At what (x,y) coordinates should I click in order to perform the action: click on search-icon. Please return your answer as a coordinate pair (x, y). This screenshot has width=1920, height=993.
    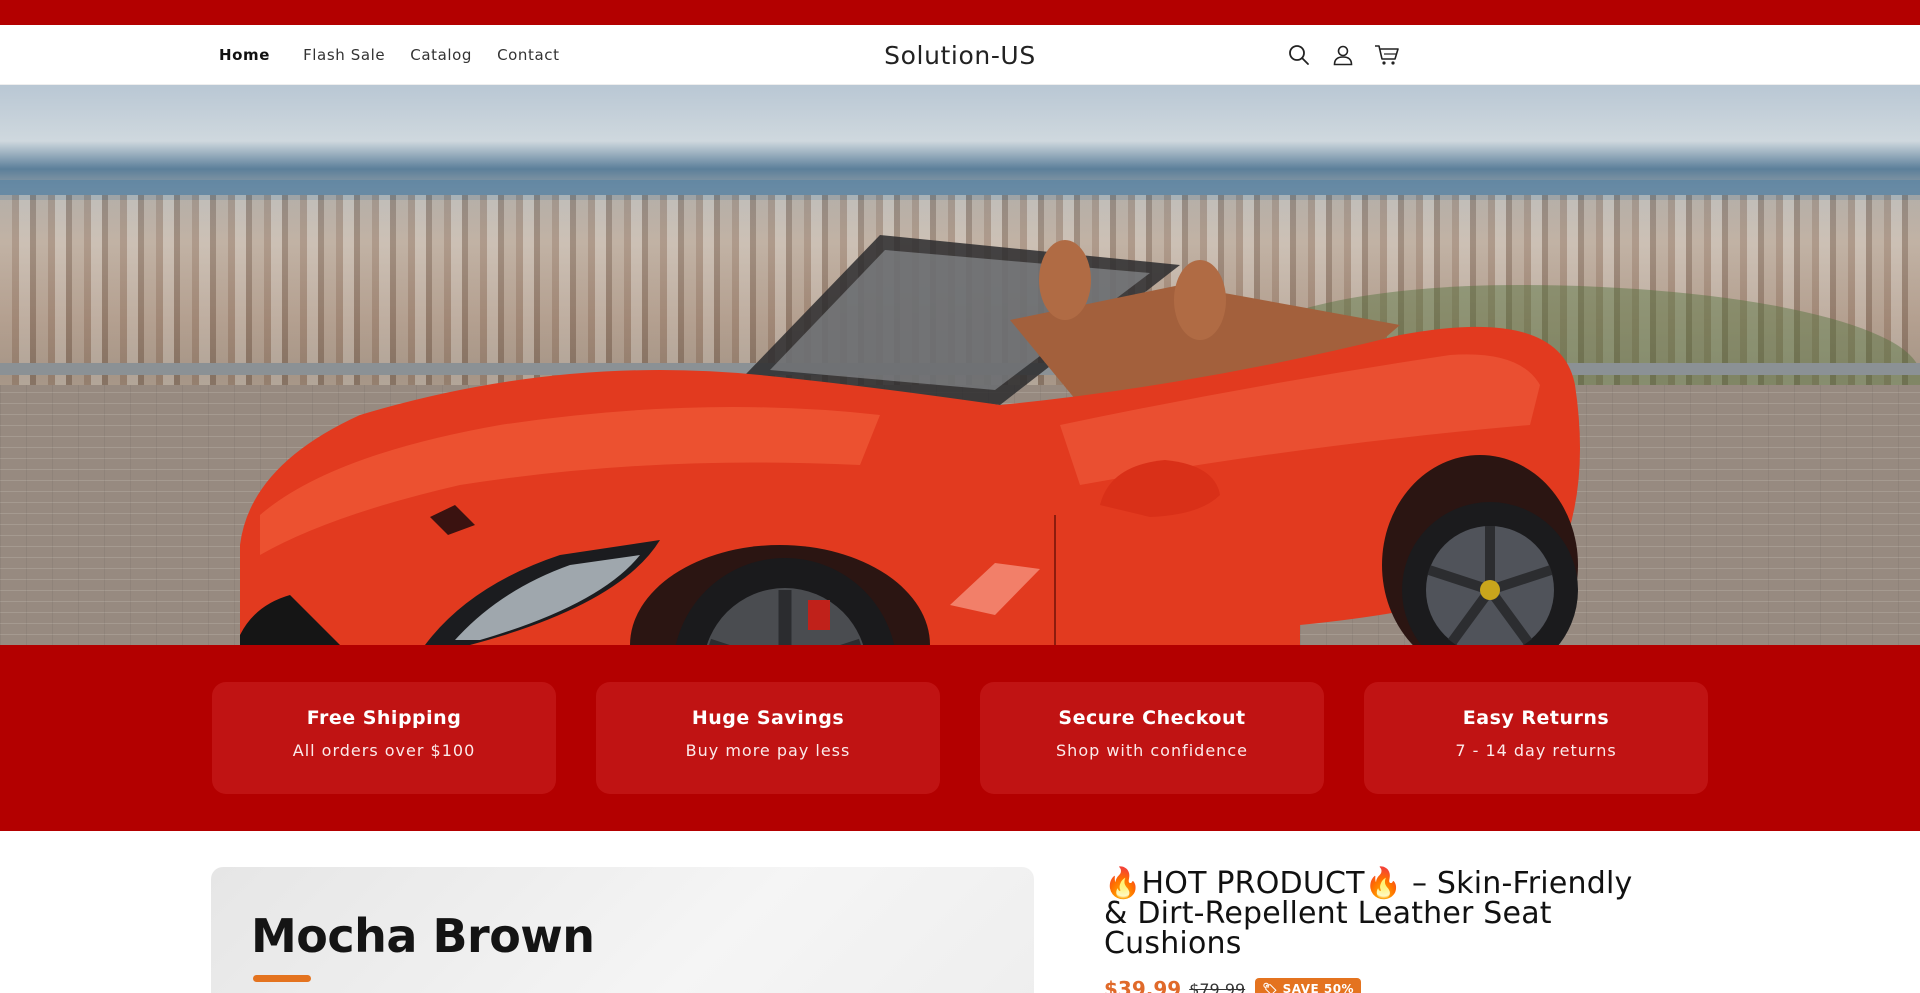
    Looking at the image, I should click on (1299, 55).